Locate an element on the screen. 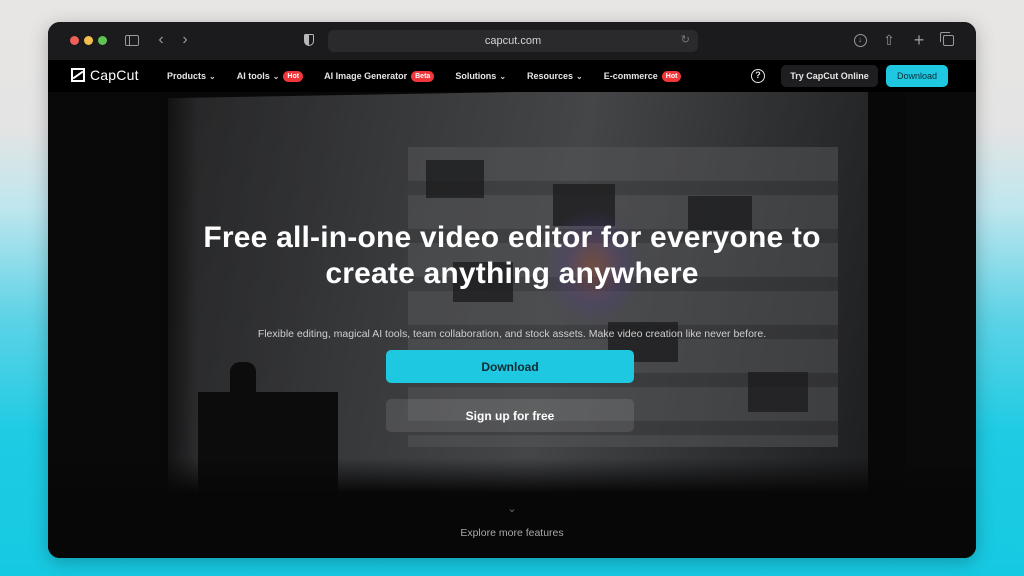 This screenshot has height=576, width=1024. nav-item-label: E-commerce is located at coordinates (630, 76).